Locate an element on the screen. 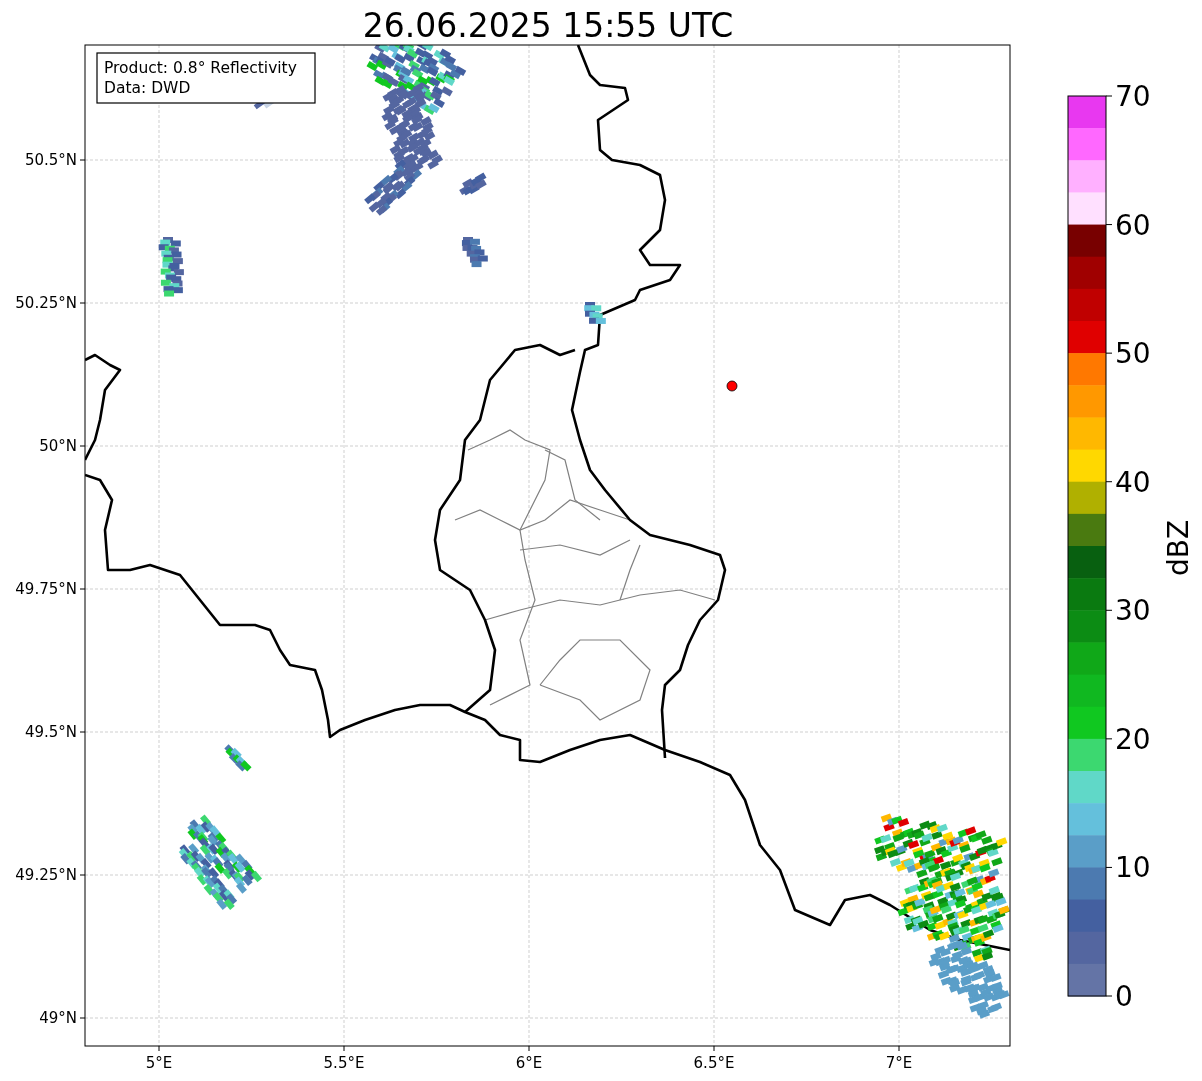  latitude-label: 50.5°N is located at coordinates (50, 160).